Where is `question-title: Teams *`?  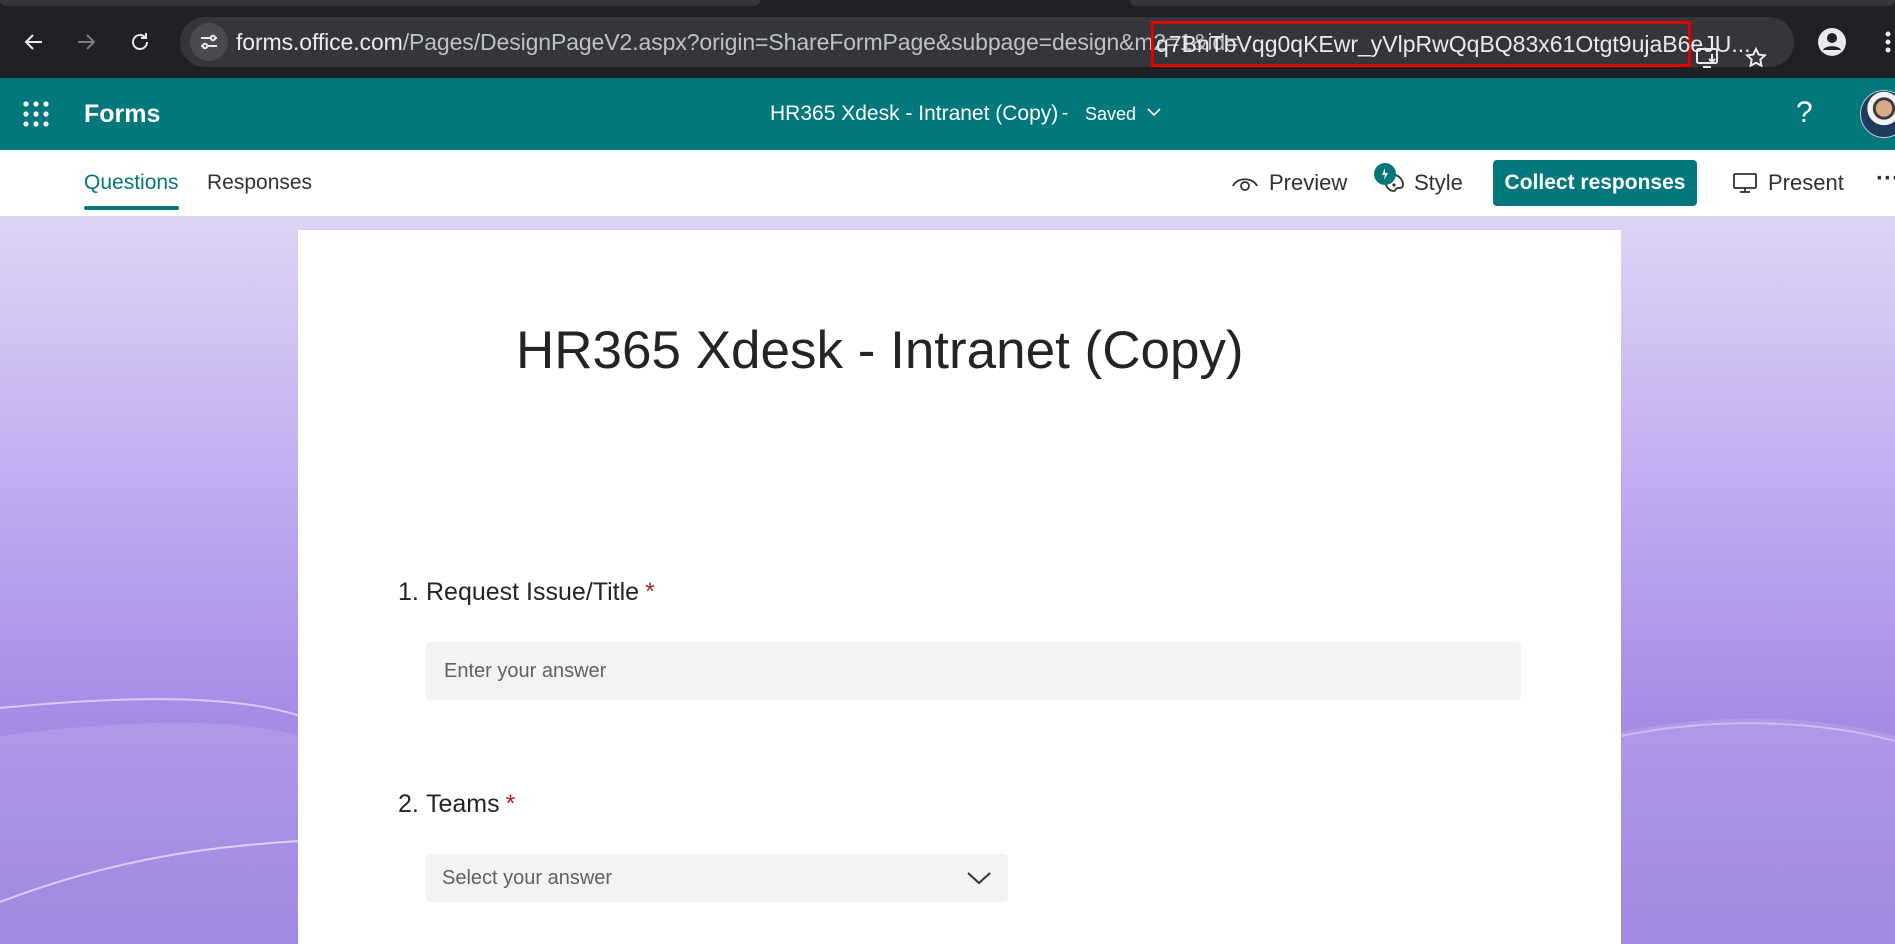
question-title: Teams * is located at coordinates (470, 804).